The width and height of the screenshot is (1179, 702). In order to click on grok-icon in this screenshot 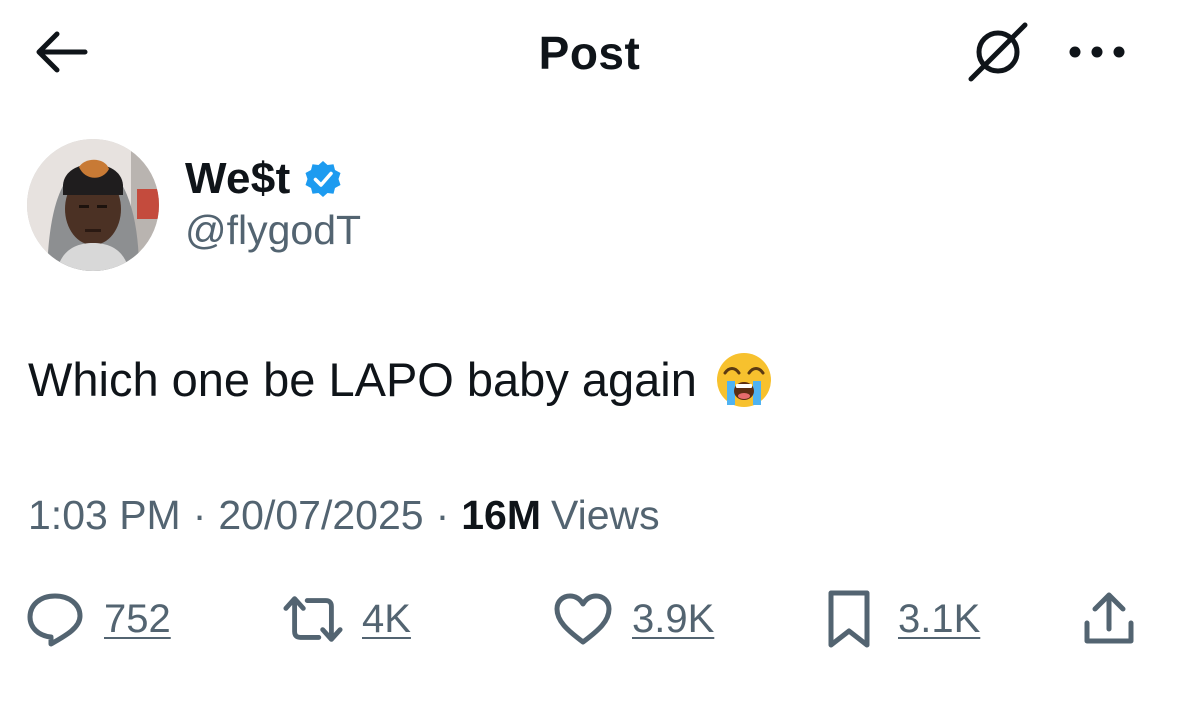, I will do `click(998, 52)`.